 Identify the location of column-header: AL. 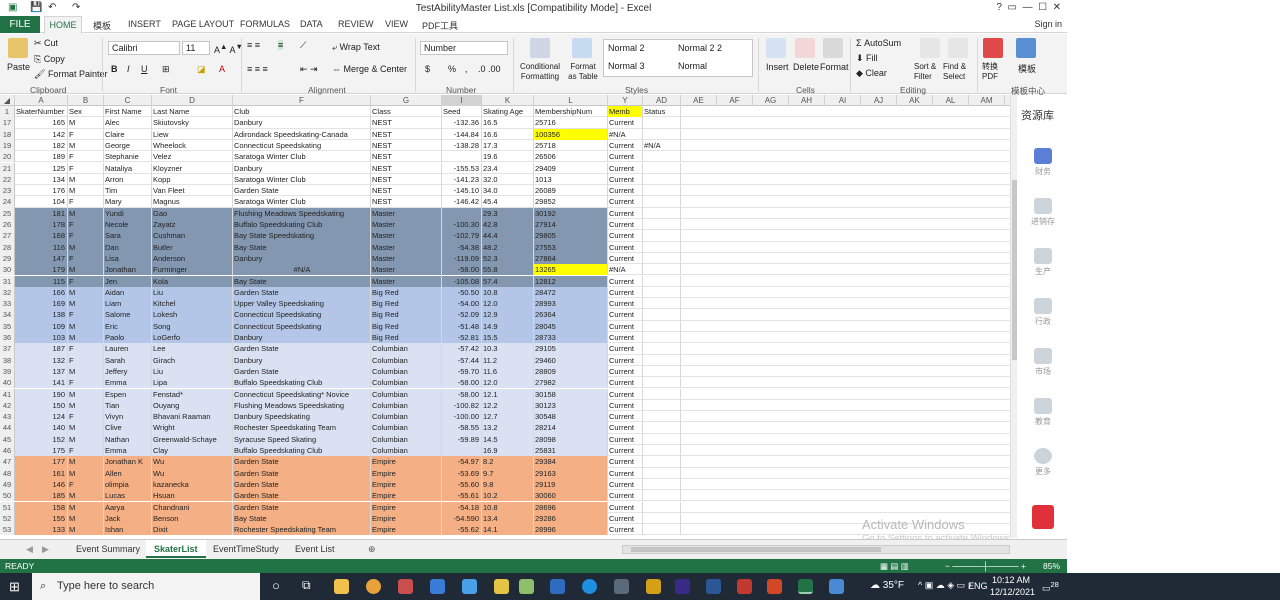
(951, 100).